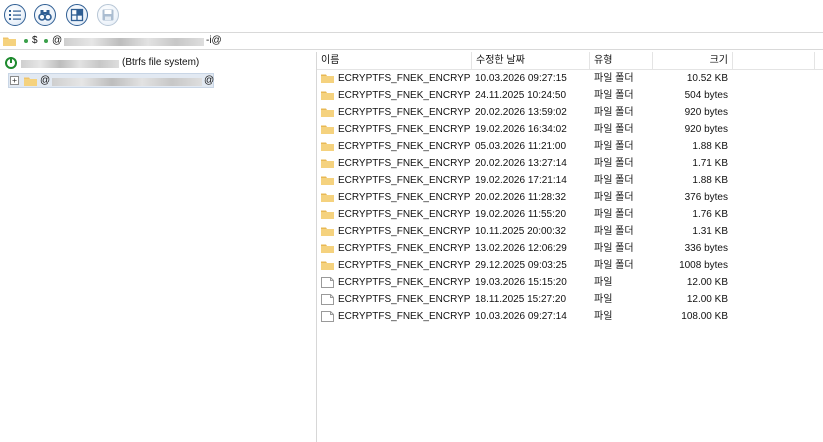  I want to click on file-size-cell: 108.00 KB, so click(704, 316).